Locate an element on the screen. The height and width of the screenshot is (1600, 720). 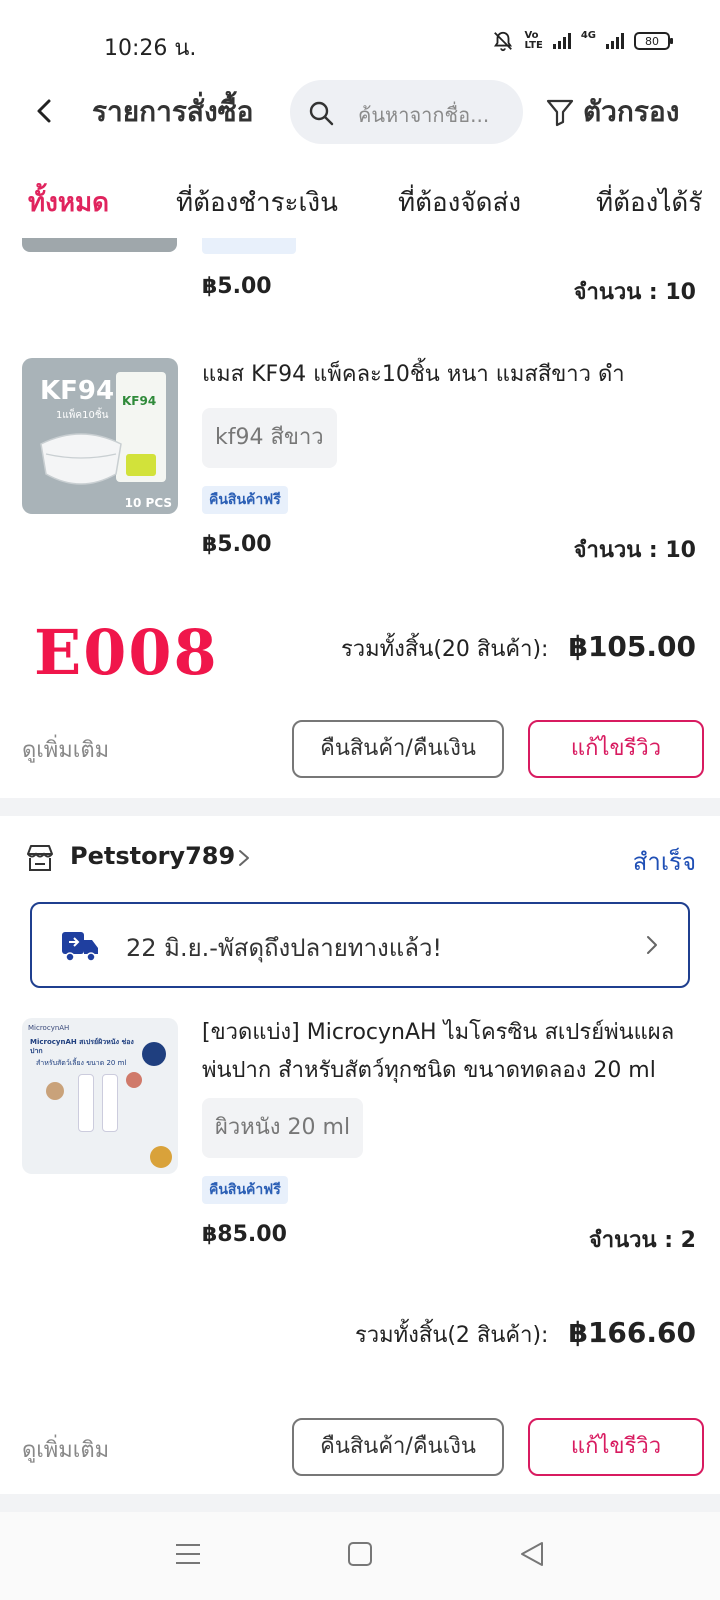
order2-see-more-link: ดูเพิ่มเติม is located at coordinates (65, 1449).